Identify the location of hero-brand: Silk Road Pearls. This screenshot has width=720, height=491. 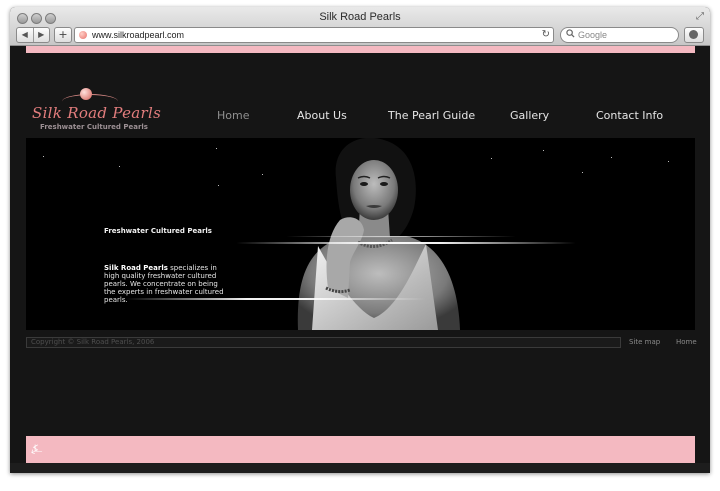
(136, 268).